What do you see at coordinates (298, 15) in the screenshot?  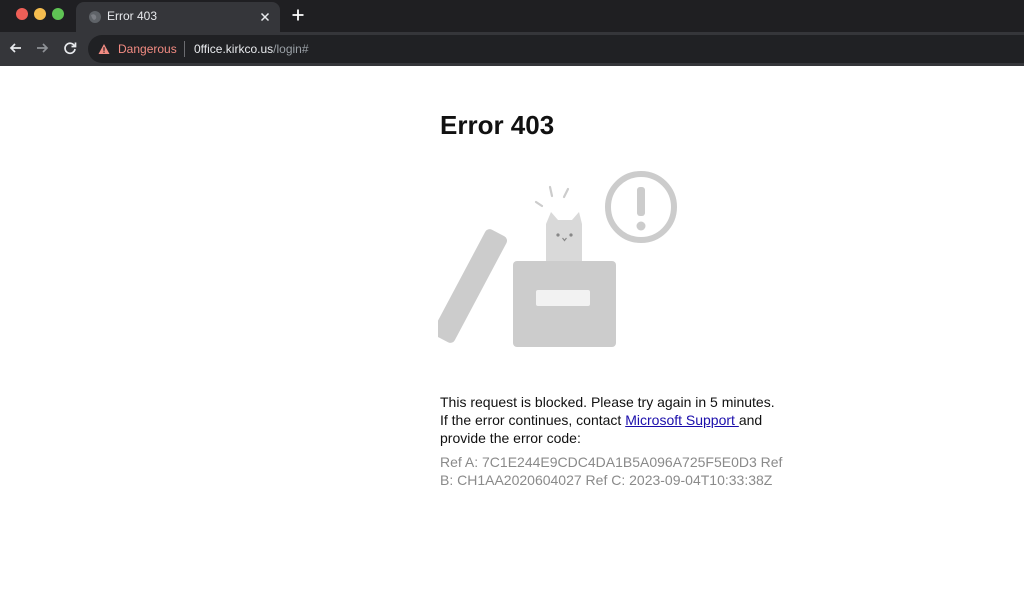 I see `plus-icon` at bounding box center [298, 15].